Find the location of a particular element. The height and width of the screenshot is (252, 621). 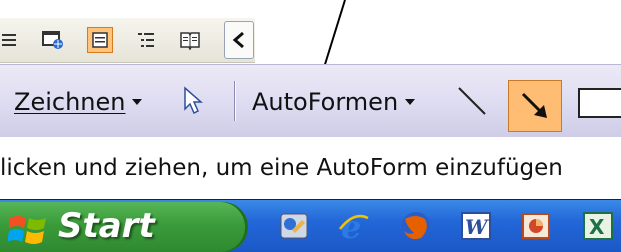

firefox-icon is located at coordinates (416, 226).